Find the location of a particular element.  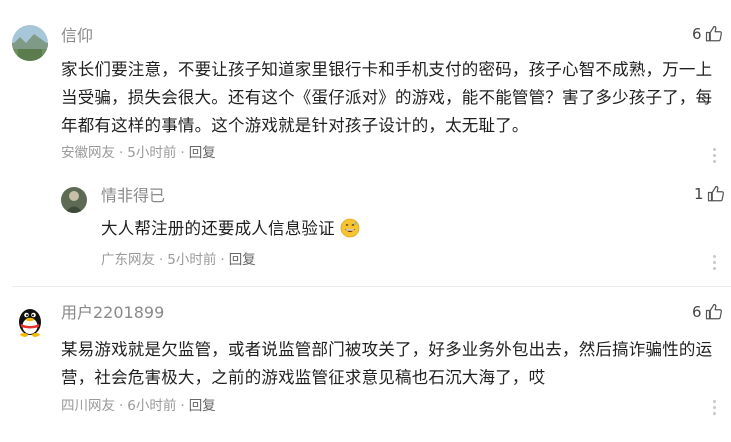

divider is located at coordinates (371, 286).